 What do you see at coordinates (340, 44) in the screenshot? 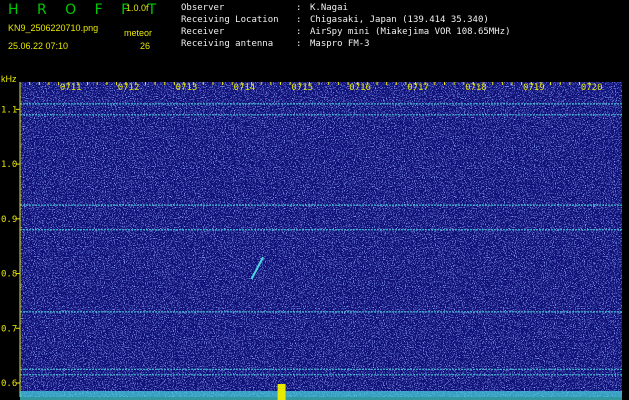
I see `info-value: Maspro FM-3` at bounding box center [340, 44].